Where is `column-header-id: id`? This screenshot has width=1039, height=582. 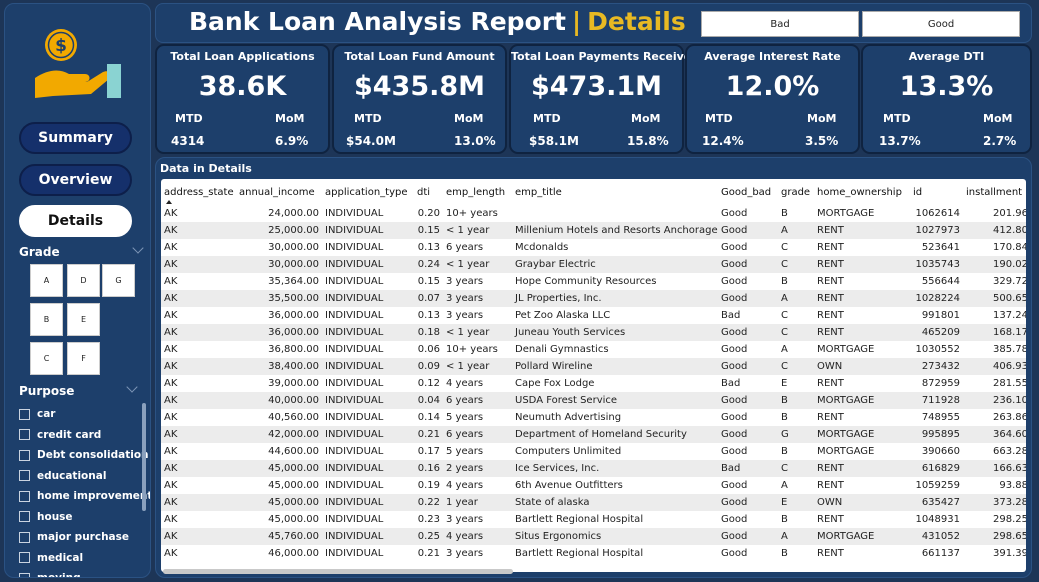
column-header-id: id is located at coordinates (936, 192).